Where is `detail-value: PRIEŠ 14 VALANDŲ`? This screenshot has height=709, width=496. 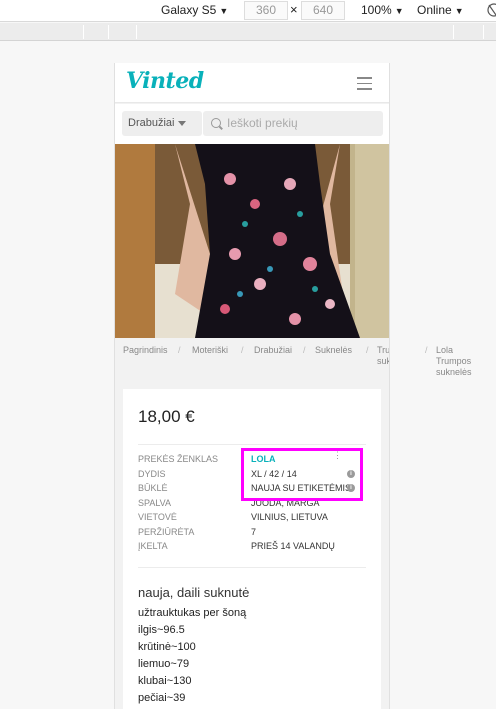
detail-value: PRIEŠ 14 VALANDŲ is located at coordinates (293, 546).